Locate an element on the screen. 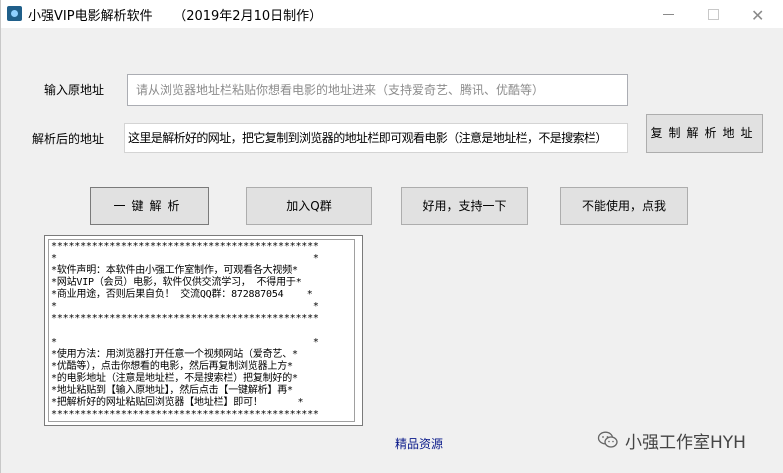 Image resolution: width=783 pixels, height=473 pixels. app-film-icon is located at coordinates (14, 13).